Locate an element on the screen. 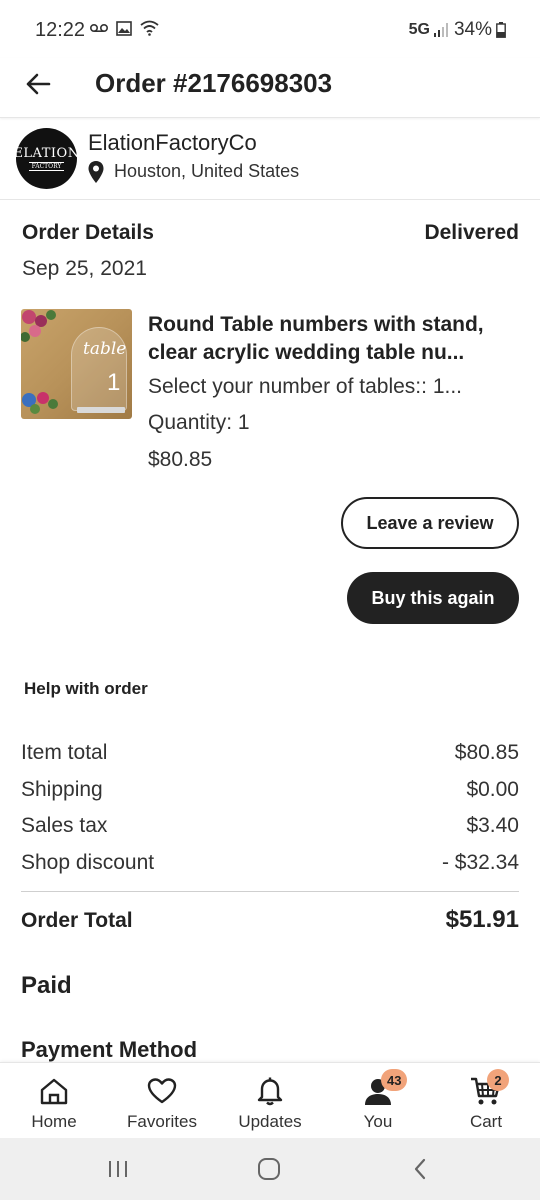 The image size is (540, 1200). chevron-left-icon is located at coordinates (420, 1169).